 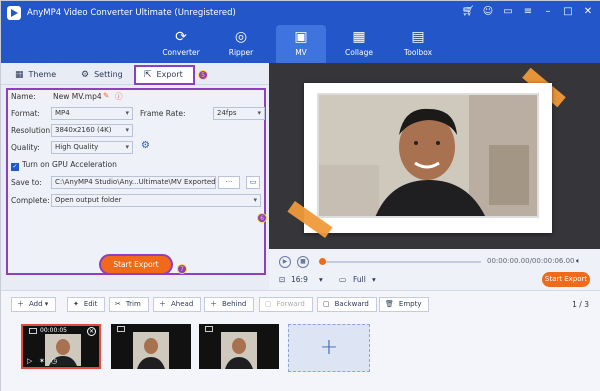 I want to click on ahead-icon: ＋, so click(x=162, y=304).